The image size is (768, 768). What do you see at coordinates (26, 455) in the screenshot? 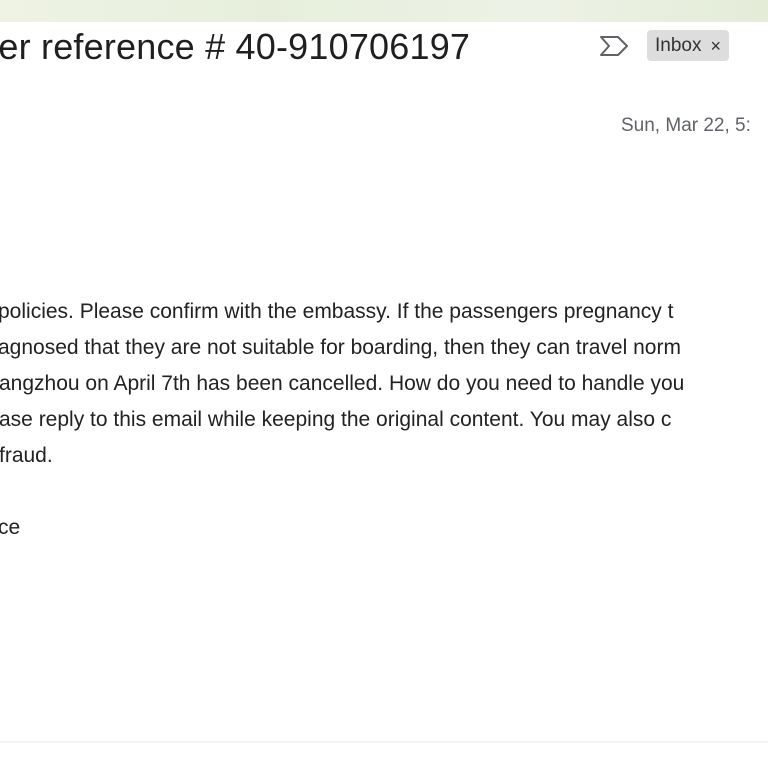
I see `body-line-text: fraud.` at bounding box center [26, 455].